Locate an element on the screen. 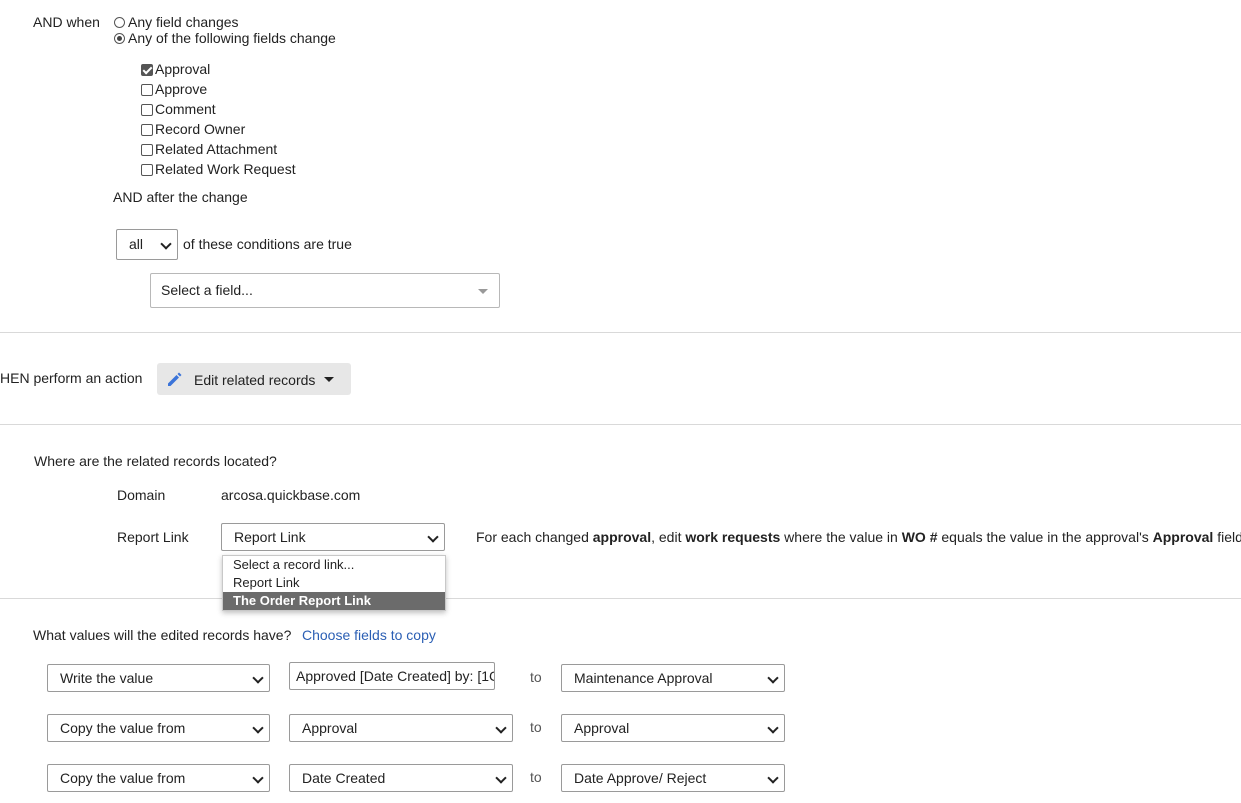 The width and height of the screenshot is (1241, 803). report-link-select: Report Link is located at coordinates (333, 537).